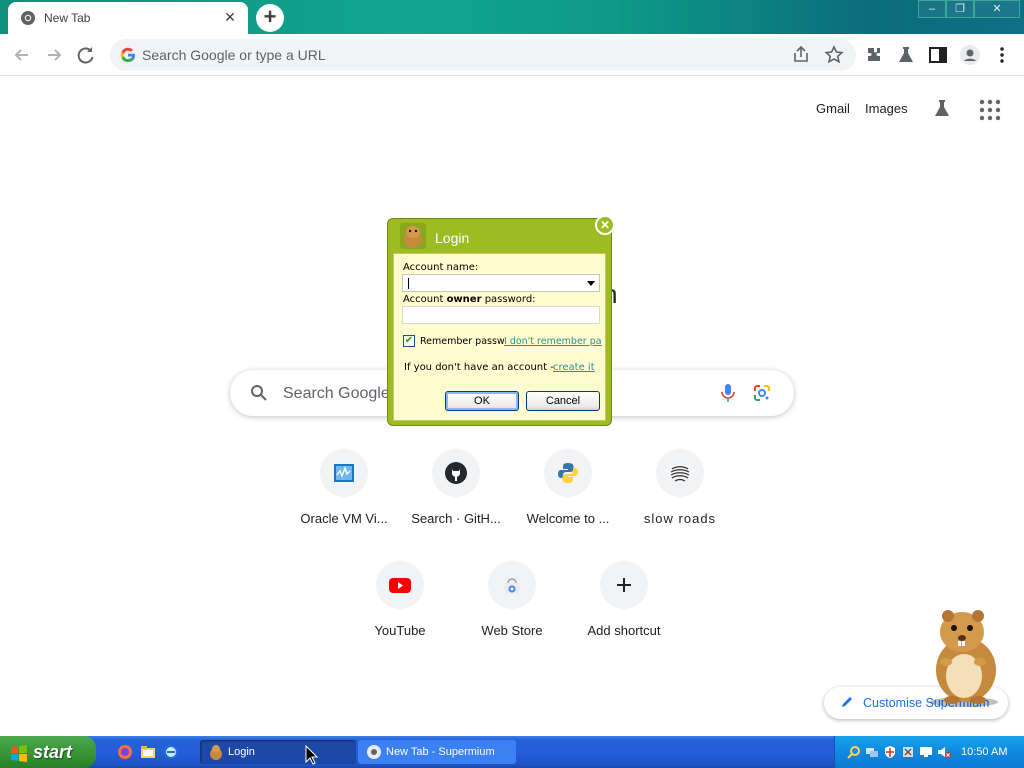  Describe the element at coordinates (890, 752) in the screenshot. I see `security-shield-icon` at that location.